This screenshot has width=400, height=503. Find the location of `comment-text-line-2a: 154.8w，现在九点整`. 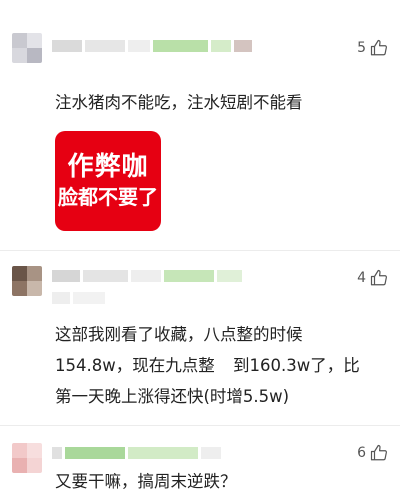

comment-text-line-2a: 154.8w，现在九点整 is located at coordinates (135, 365).